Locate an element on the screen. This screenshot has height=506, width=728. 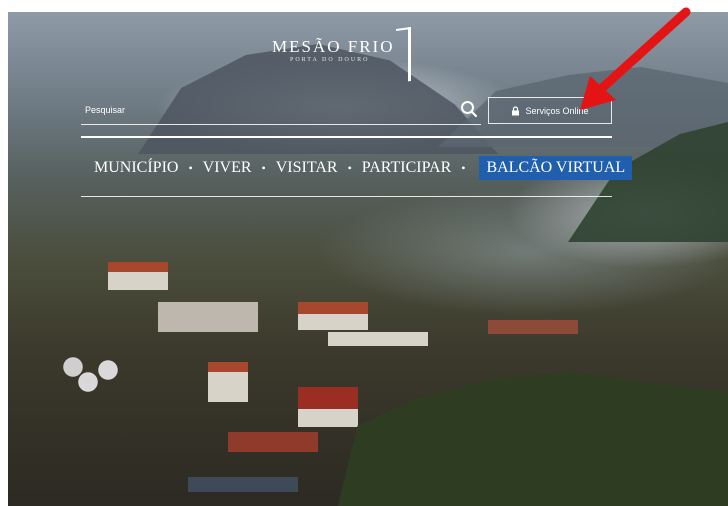
logo-mark-icon is located at coordinates (403, 55).